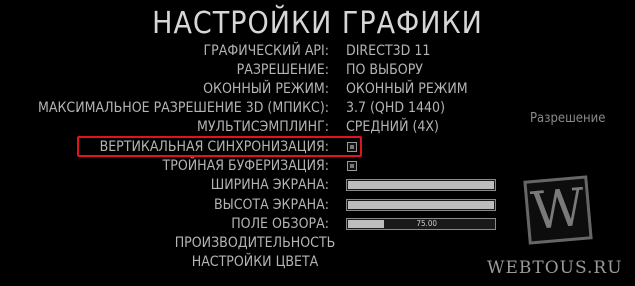 The width and height of the screenshot is (635, 286). What do you see at coordinates (426, 223) in the screenshot?
I see `slider-value: 75.00` at bounding box center [426, 223].